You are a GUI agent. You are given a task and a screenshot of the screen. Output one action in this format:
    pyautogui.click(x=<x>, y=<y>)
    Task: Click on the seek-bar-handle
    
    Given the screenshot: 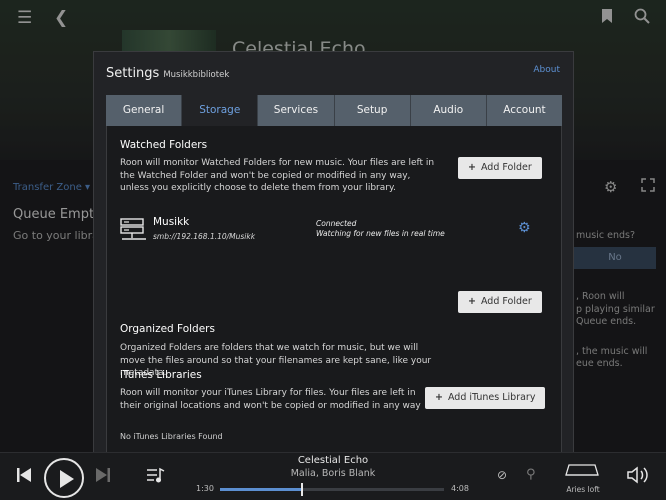 What is the action you would take?
    pyautogui.click(x=302, y=489)
    